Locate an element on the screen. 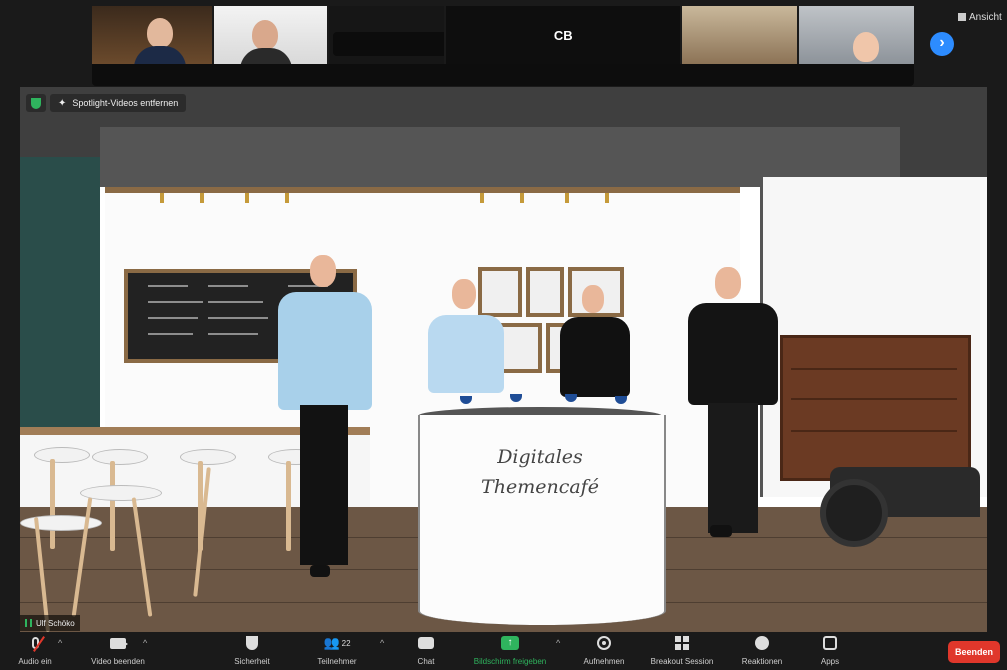 This screenshot has height=670, width=1007. participants-options-caret: ^ is located at coordinates (382, 643).